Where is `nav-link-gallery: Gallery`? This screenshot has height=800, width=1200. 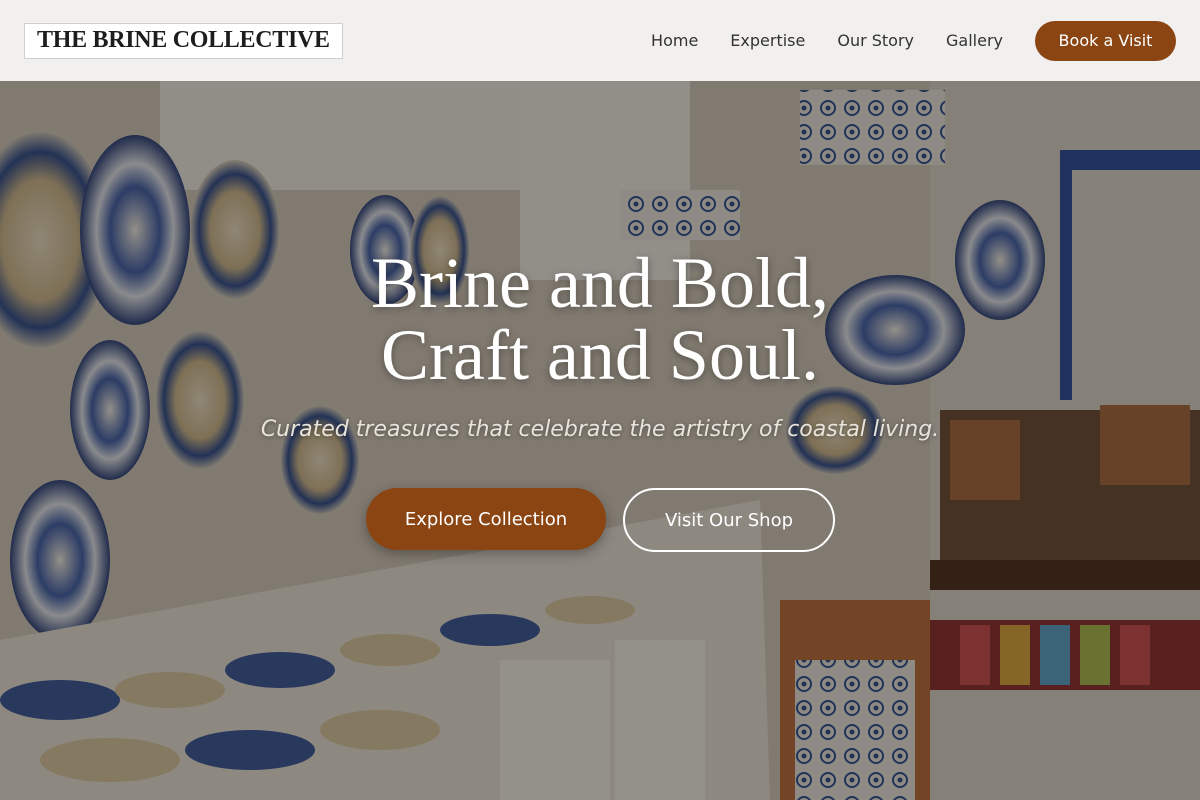 nav-link-gallery: Gallery is located at coordinates (974, 40).